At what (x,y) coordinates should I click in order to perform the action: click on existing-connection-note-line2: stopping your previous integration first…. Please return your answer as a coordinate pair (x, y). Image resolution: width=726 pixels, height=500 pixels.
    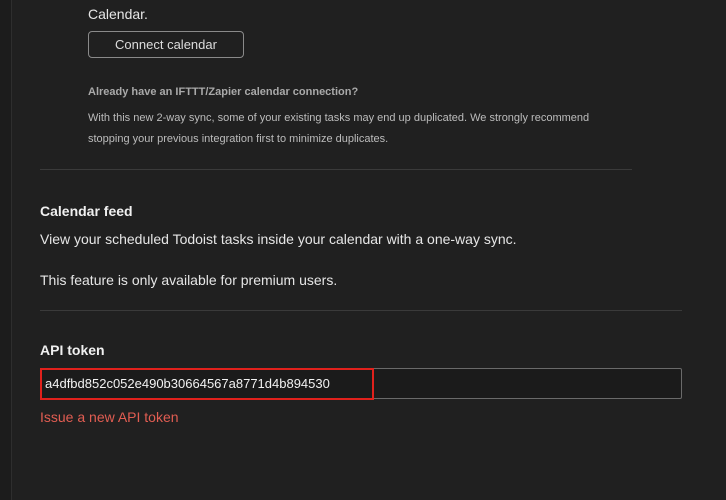
    Looking at the image, I should click on (238, 139).